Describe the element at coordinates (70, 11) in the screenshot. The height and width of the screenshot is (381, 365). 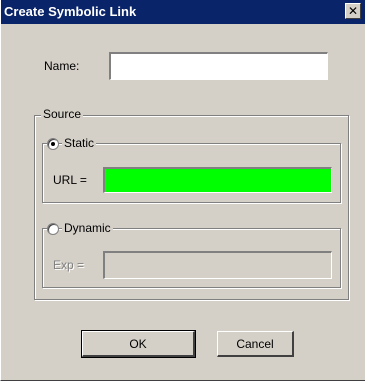
I see `dialog-title: Create Symbolic Link` at that location.